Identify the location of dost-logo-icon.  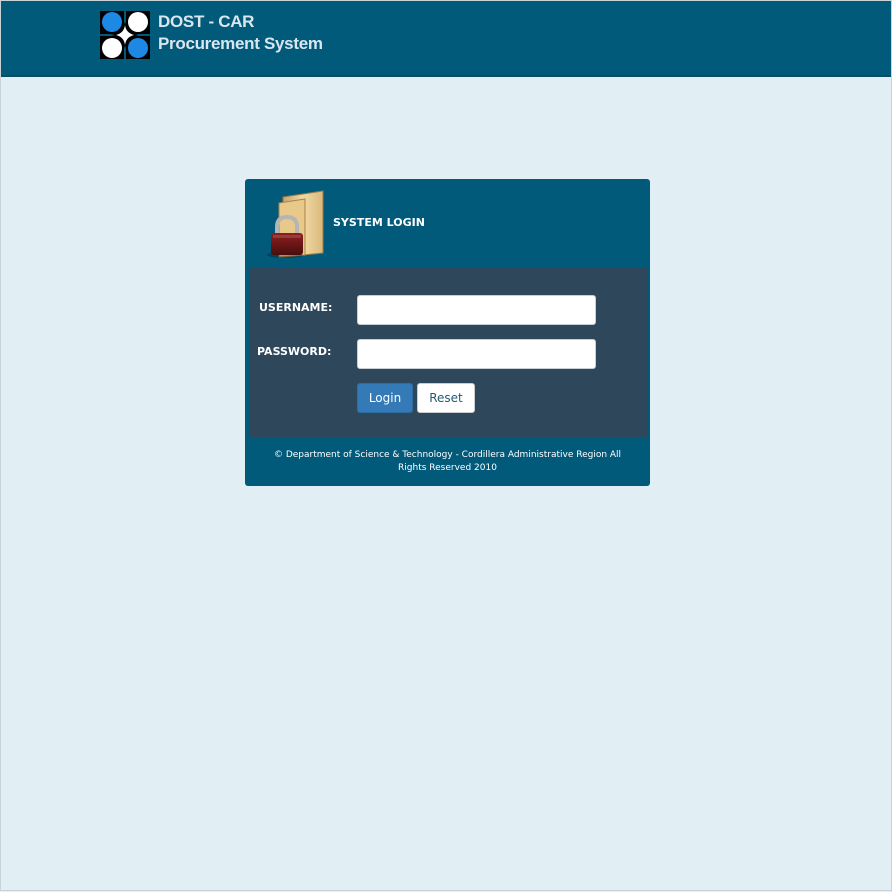
(125, 35).